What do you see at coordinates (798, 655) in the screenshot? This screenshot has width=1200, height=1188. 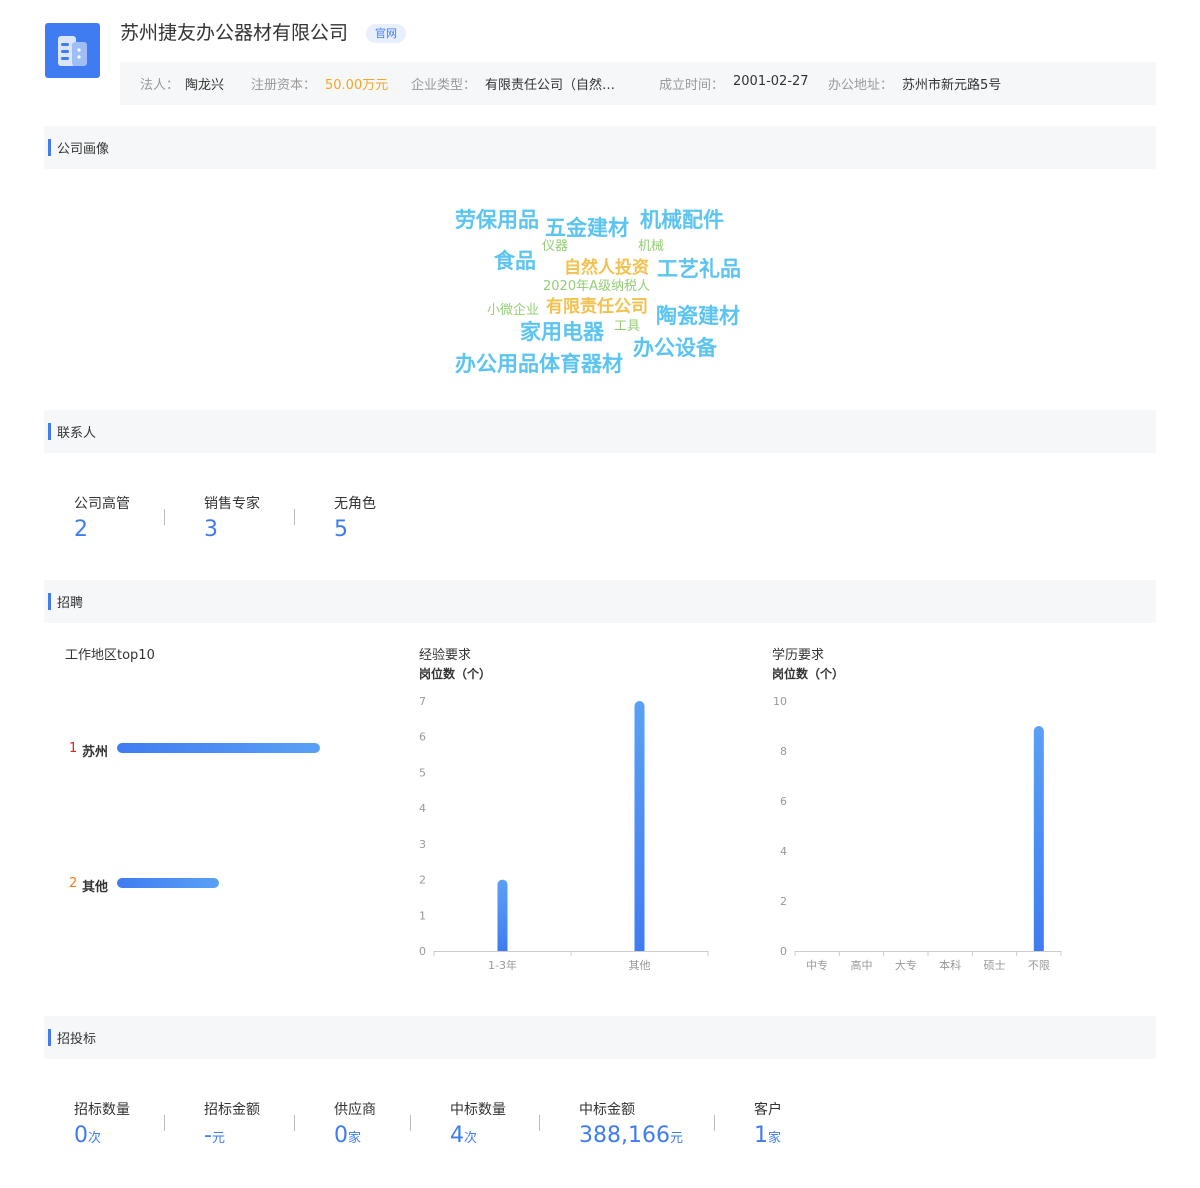 I see `edu-chart-title: 学历要求` at bounding box center [798, 655].